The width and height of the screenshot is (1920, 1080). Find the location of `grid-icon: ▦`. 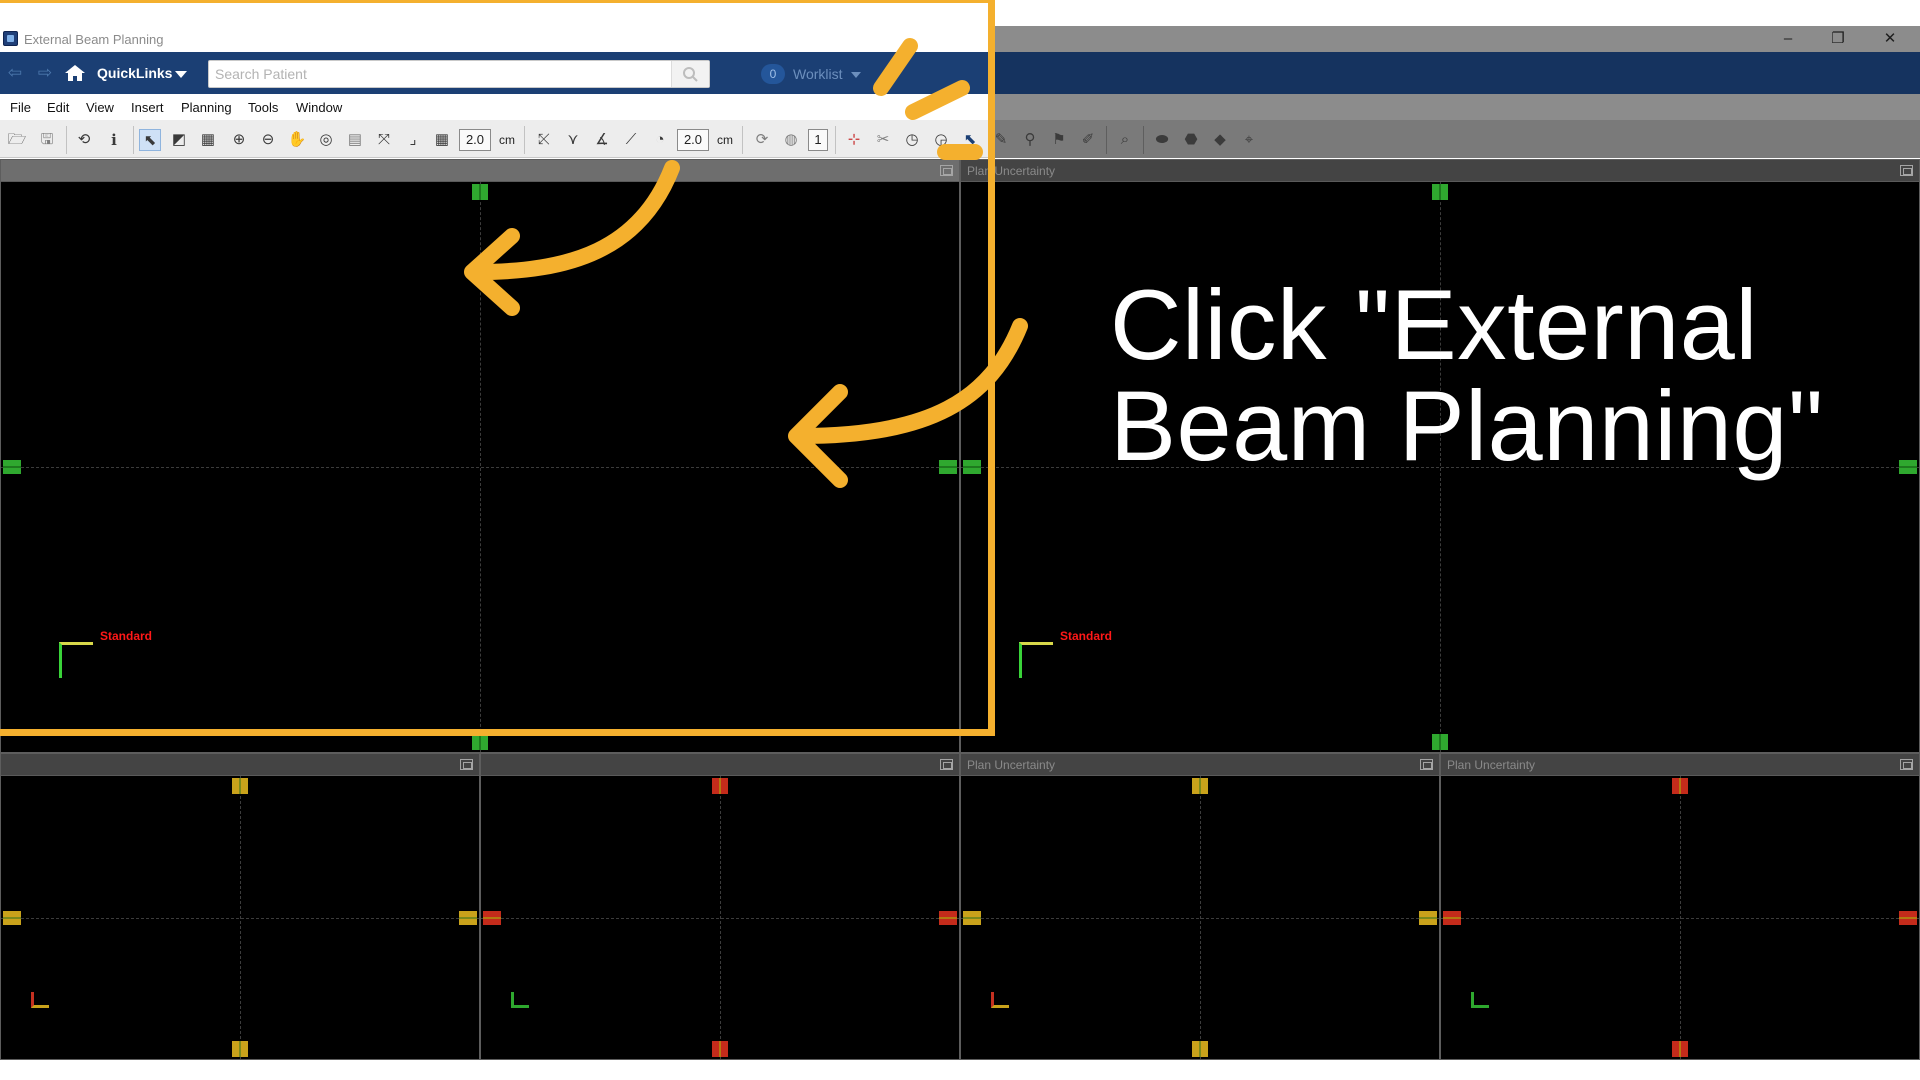

grid-icon: ▦ is located at coordinates (442, 140).